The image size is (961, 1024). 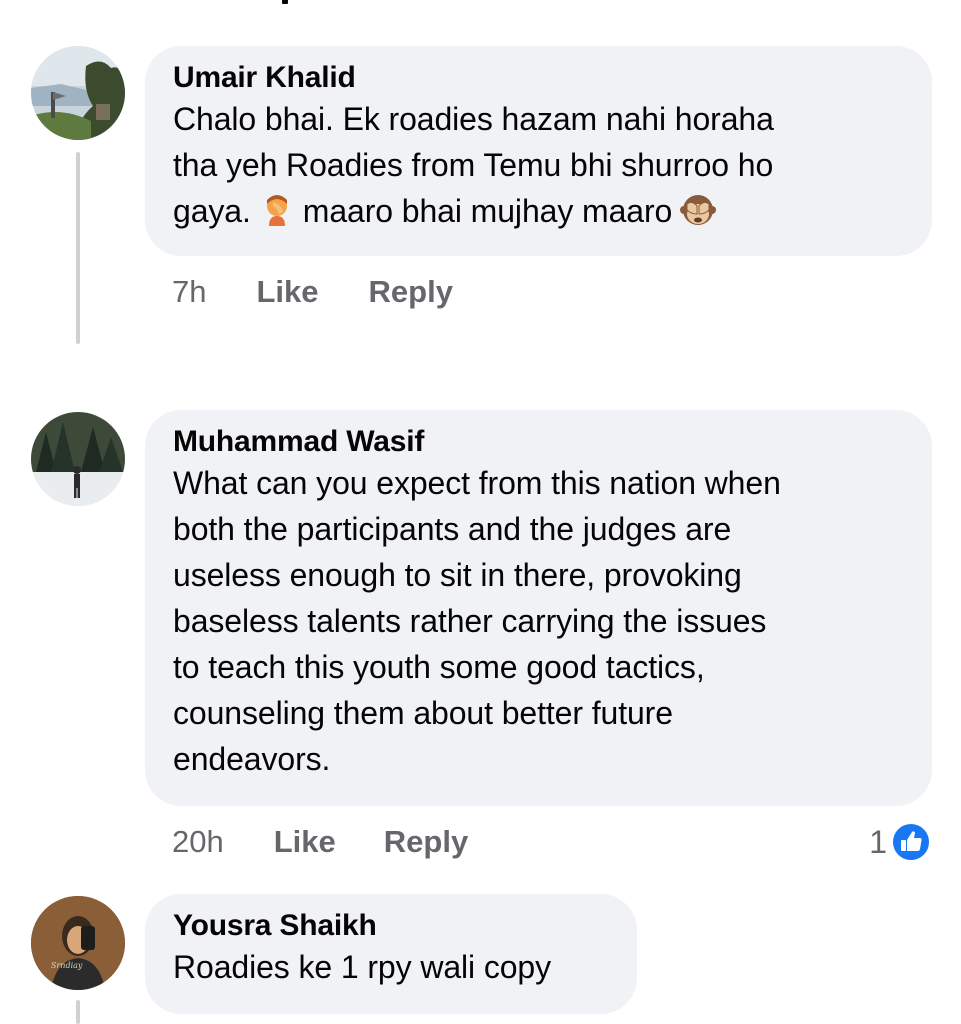 I want to click on facepalm-emoji-icon, so click(x=276, y=210).